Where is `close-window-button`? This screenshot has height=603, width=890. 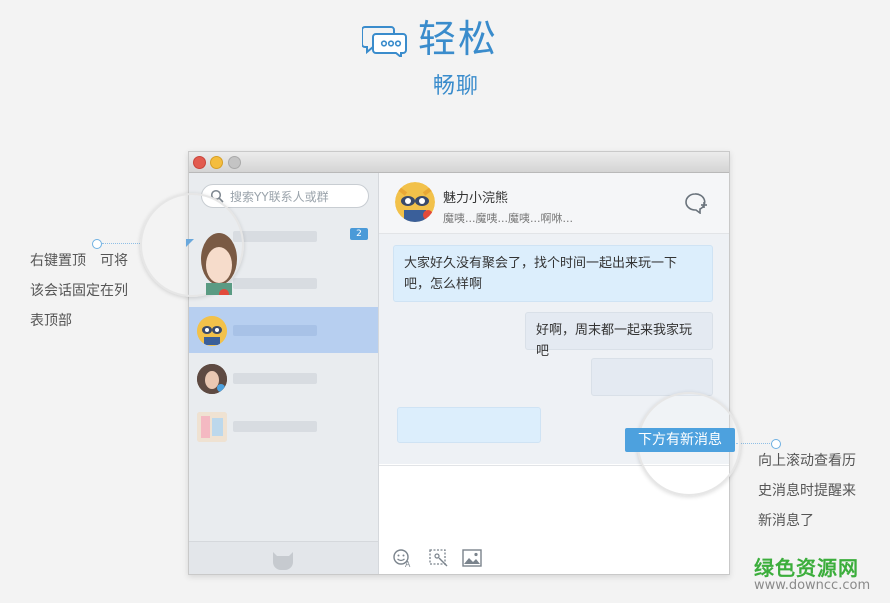 close-window-button is located at coordinates (199, 162).